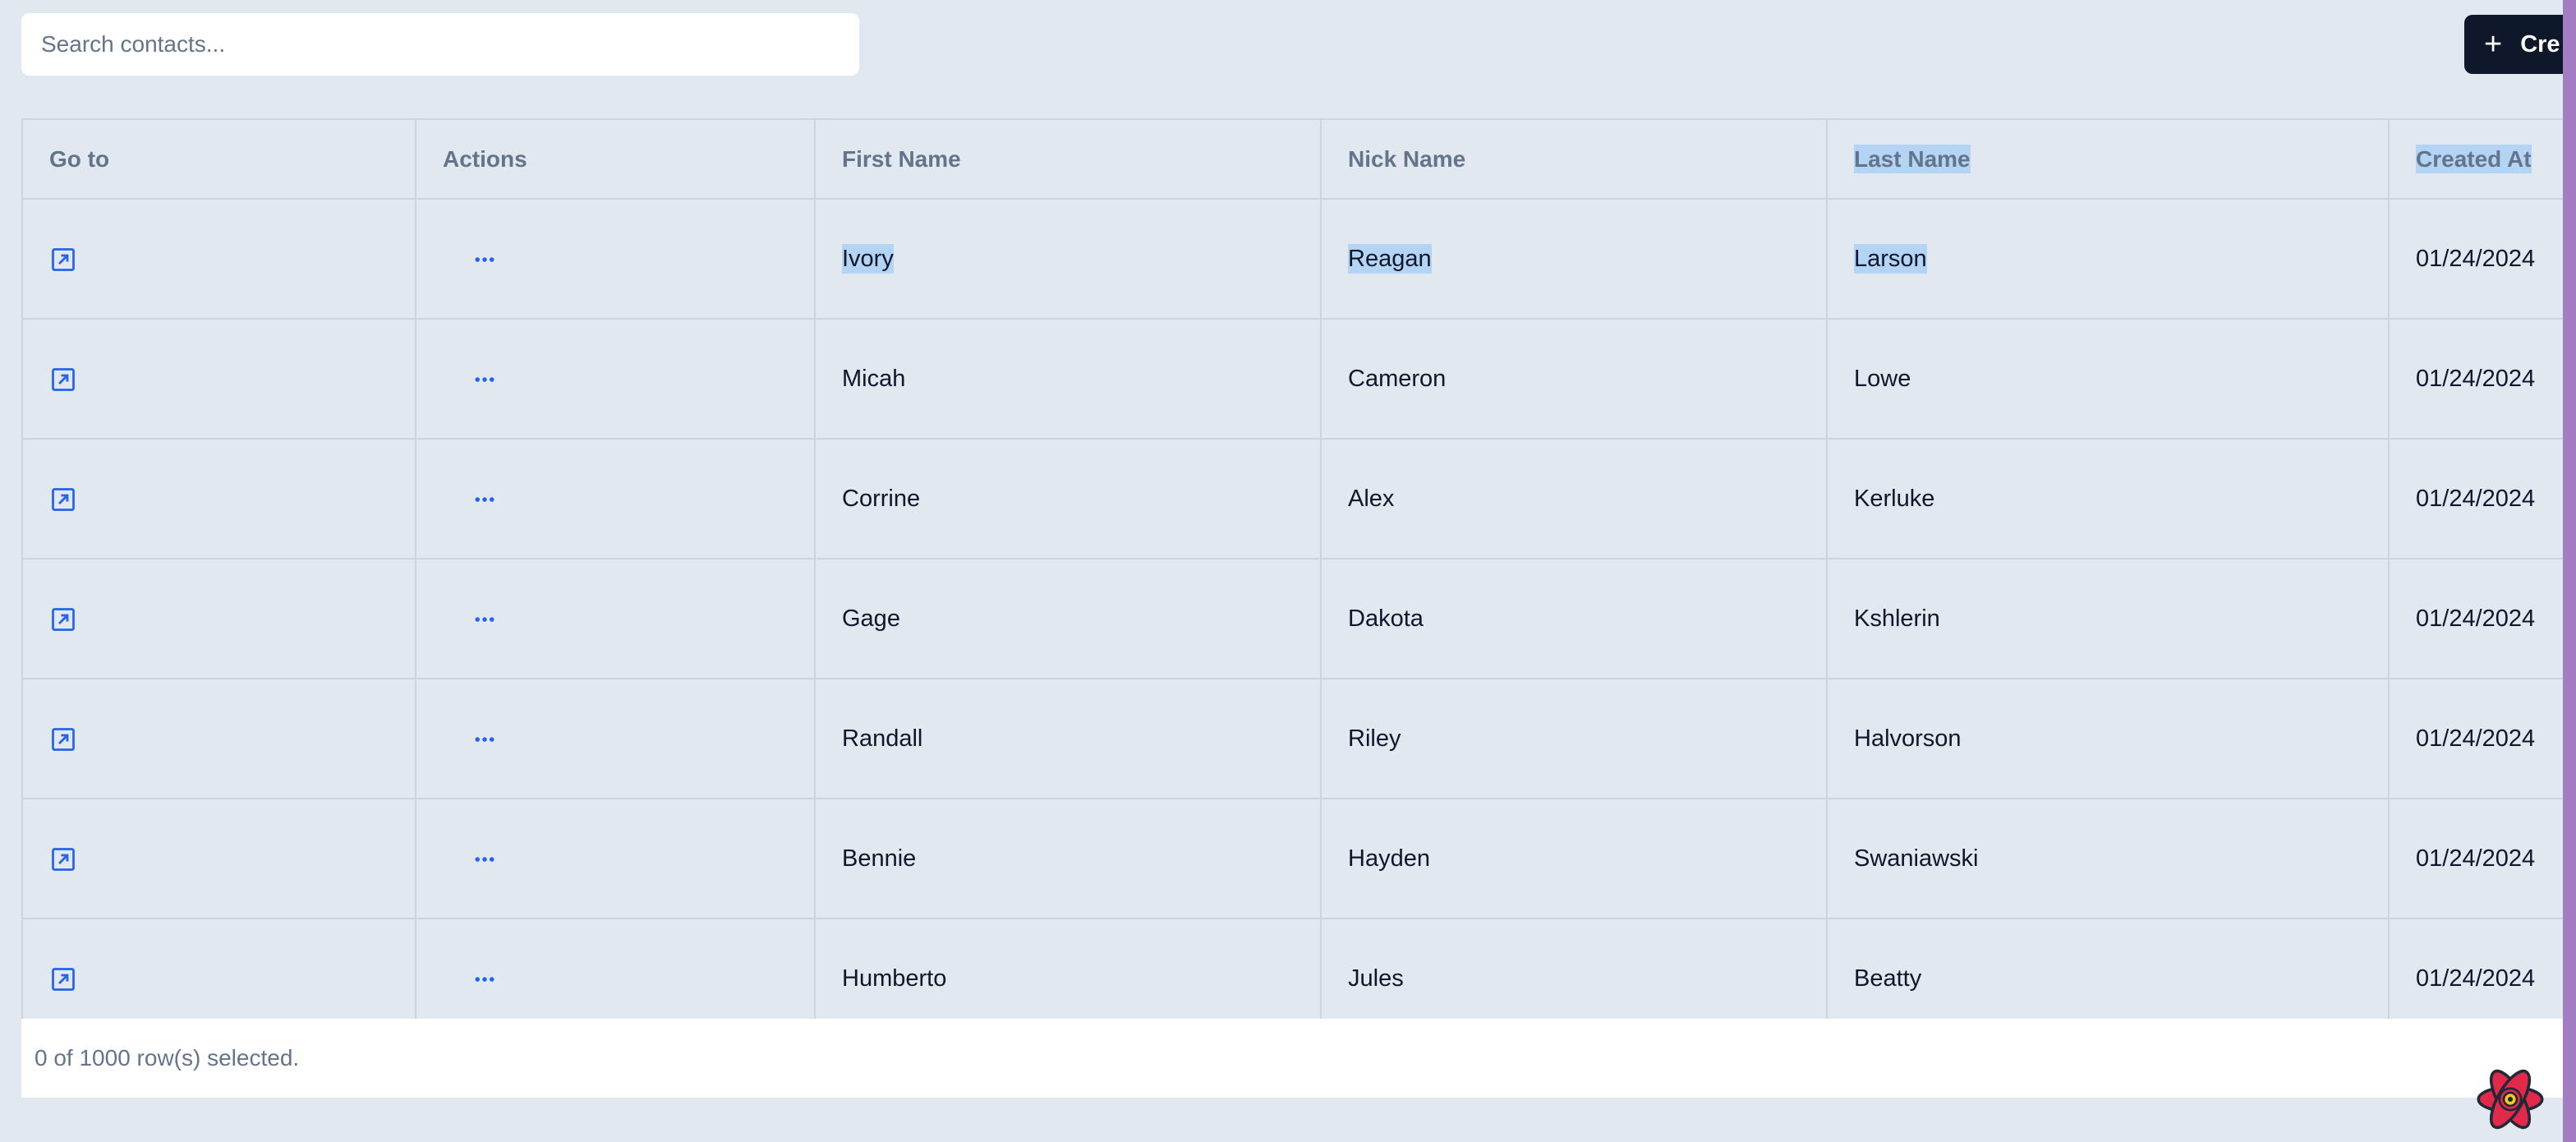  Describe the element at coordinates (2108, 160) in the screenshot. I see `column-header-last-name: Last Name` at that location.